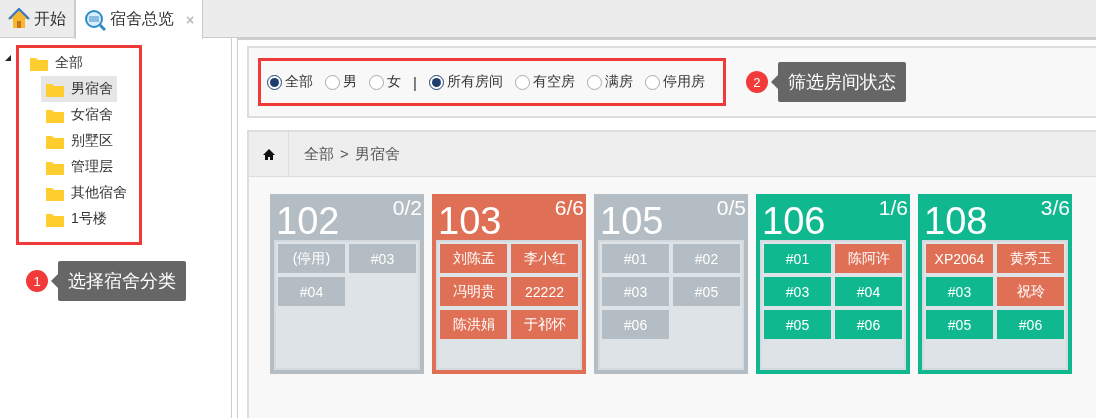 This screenshot has height=418, width=1096. I want to click on occupancy-count: 3/6, so click(1055, 208).